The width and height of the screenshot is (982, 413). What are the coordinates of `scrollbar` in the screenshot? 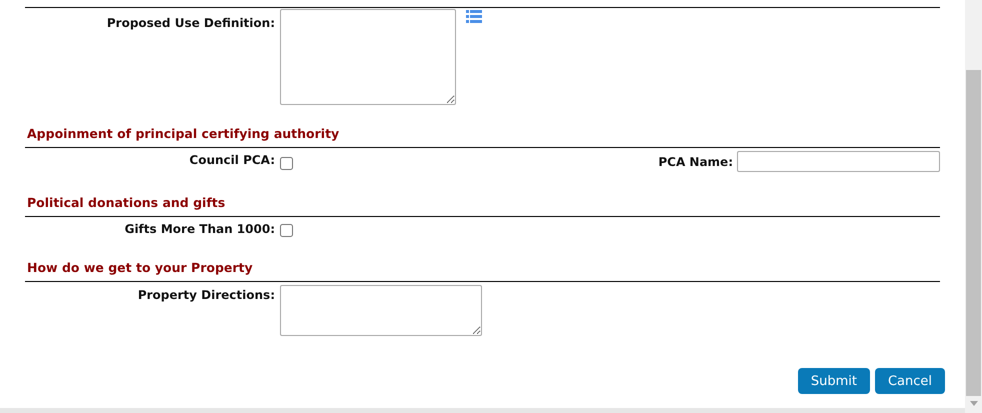 It's located at (973, 206).